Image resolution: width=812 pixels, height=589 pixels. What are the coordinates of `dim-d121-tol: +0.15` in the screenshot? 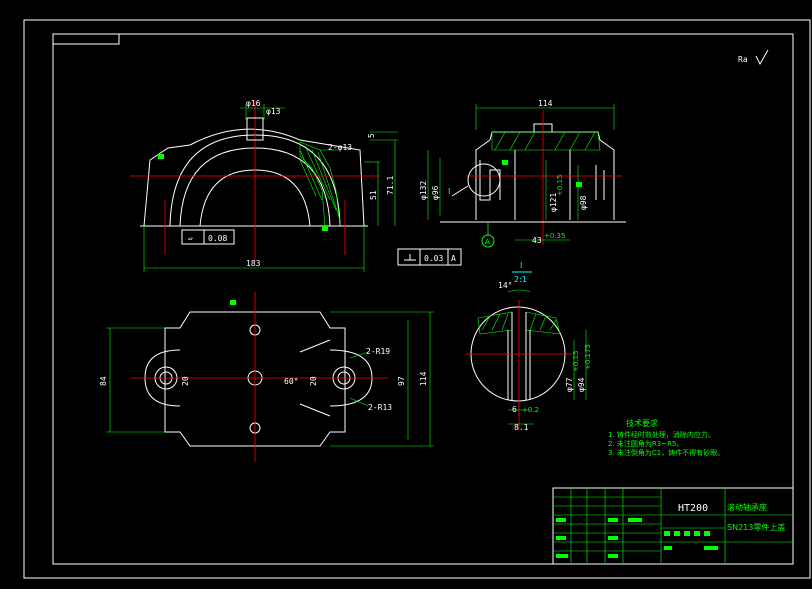 It's located at (560, 185).